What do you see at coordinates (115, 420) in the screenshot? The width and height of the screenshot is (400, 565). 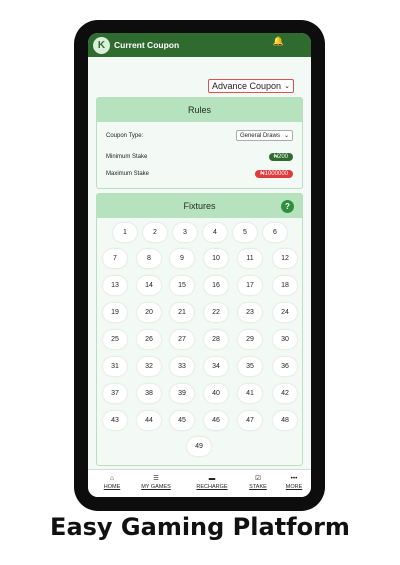 I see `fixture-number-43: 43` at bounding box center [115, 420].